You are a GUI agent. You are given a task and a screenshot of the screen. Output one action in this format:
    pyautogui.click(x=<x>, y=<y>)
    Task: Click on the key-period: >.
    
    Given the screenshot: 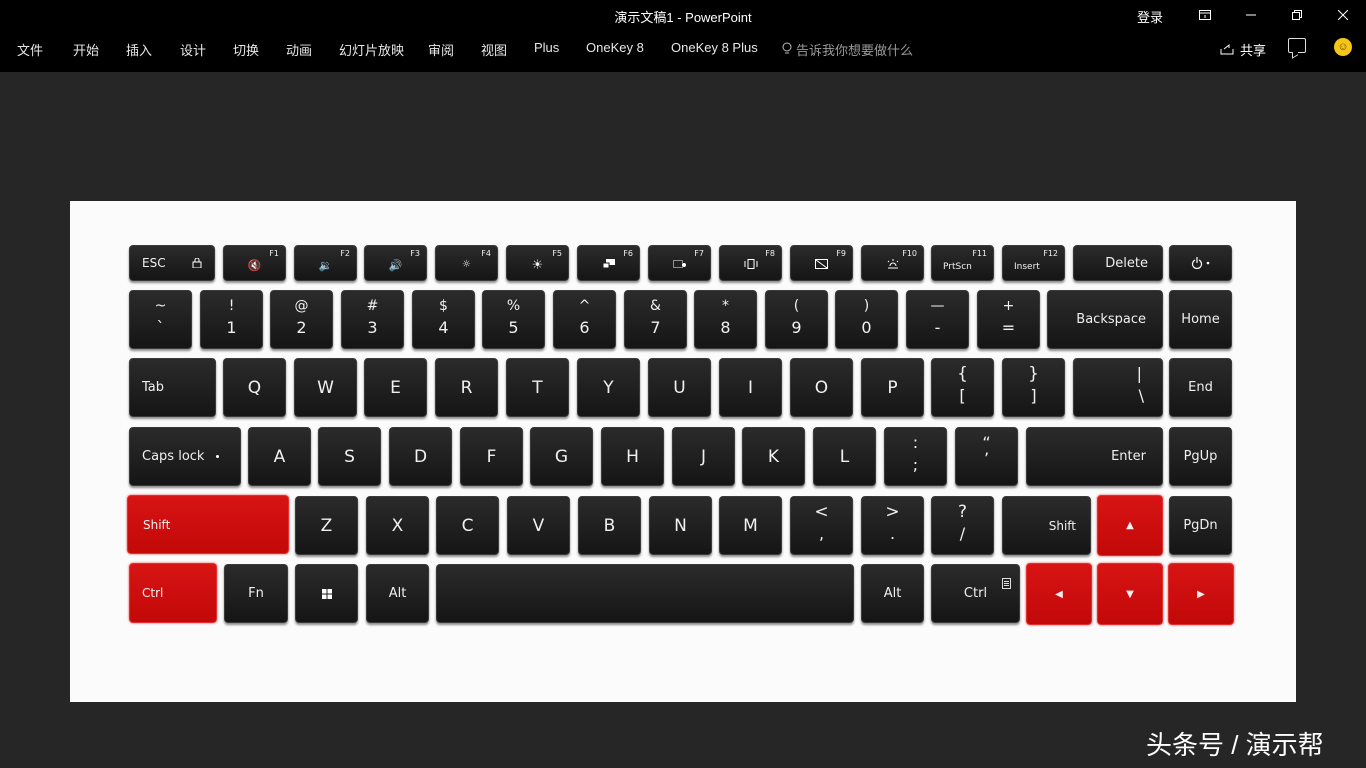 What is the action you would take?
    pyautogui.click(x=892, y=525)
    